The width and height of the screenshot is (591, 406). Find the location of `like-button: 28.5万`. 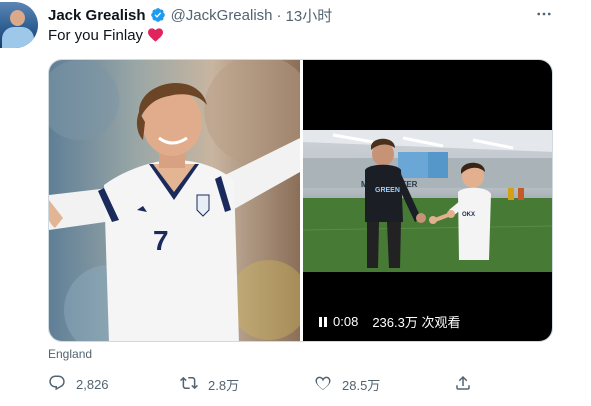

like-button: 28.5万 is located at coordinates (347, 384).